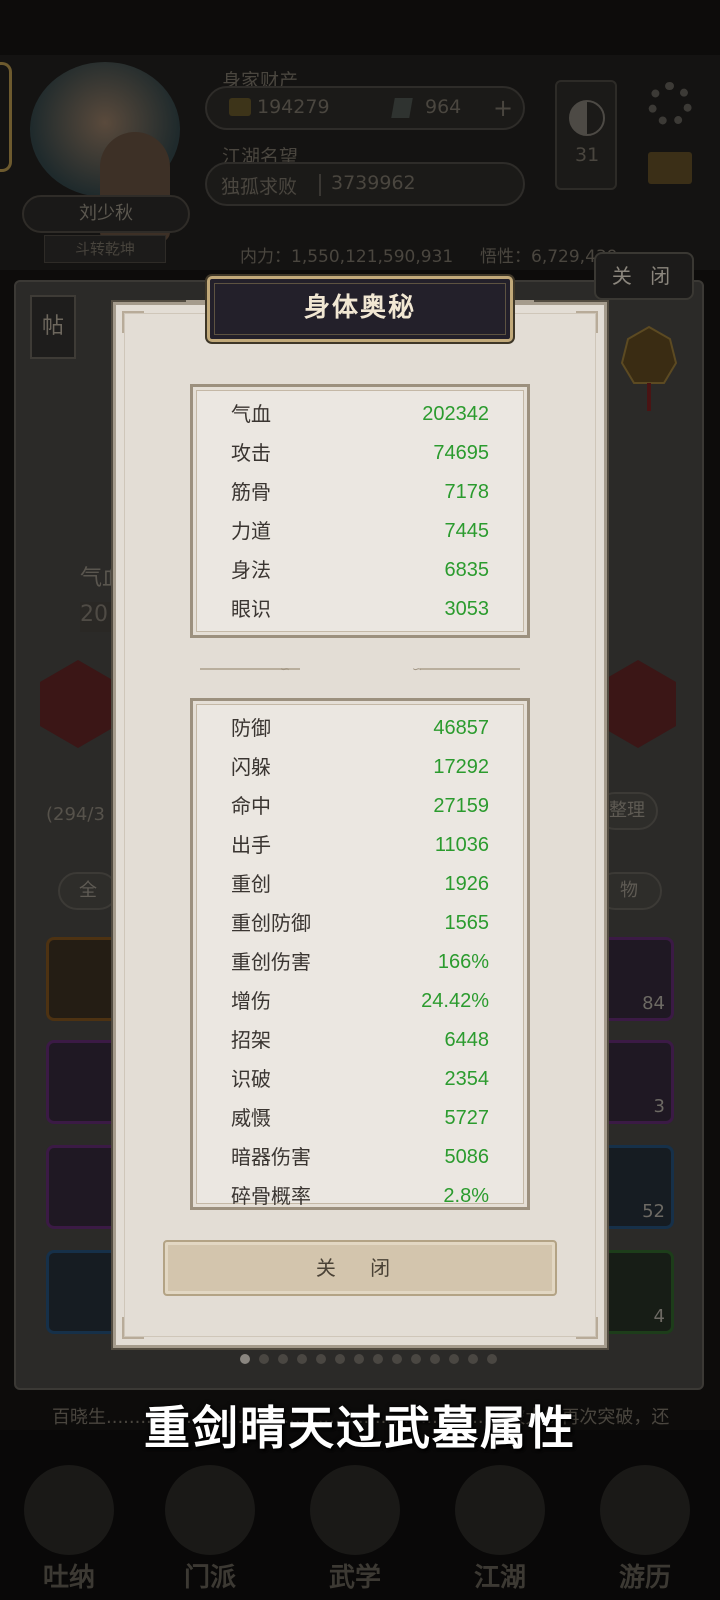  I want to click on stat-label: 力道, so click(251, 531).